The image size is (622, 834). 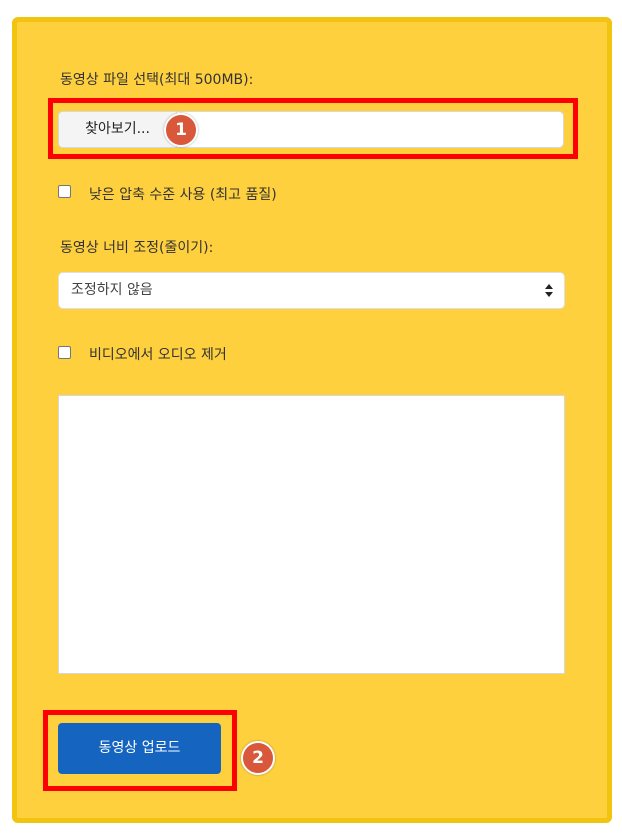 What do you see at coordinates (112, 290) in the screenshot?
I see `width-select-value: 조정하지 않음` at bounding box center [112, 290].